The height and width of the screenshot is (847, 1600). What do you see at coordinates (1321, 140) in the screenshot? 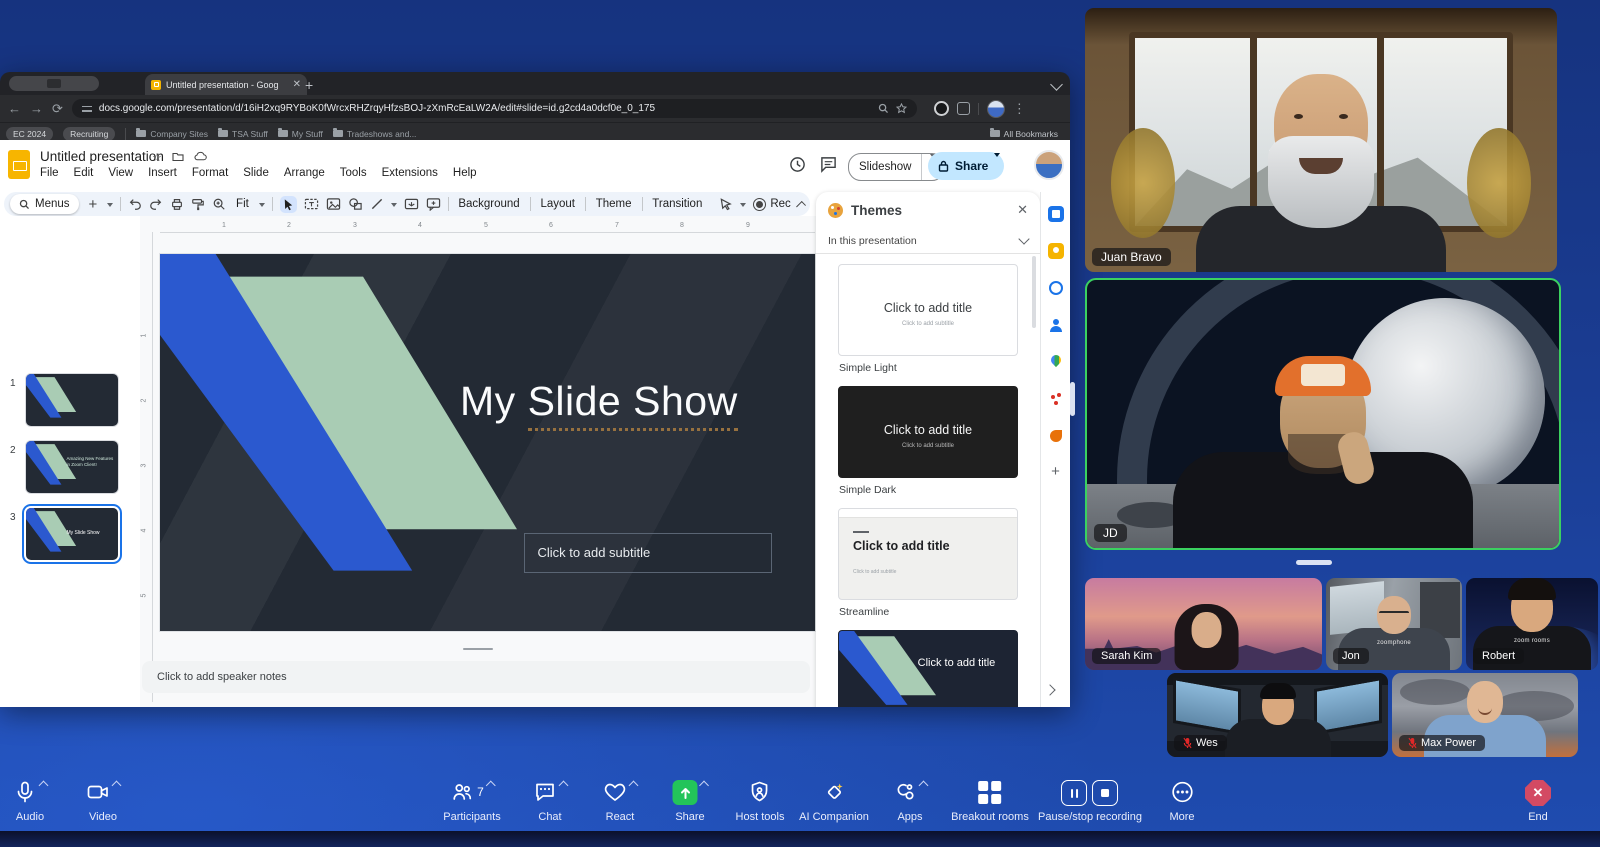
I see `video-tile-juan-bravo: Juan Bravo` at bounding box center [1321, 140].